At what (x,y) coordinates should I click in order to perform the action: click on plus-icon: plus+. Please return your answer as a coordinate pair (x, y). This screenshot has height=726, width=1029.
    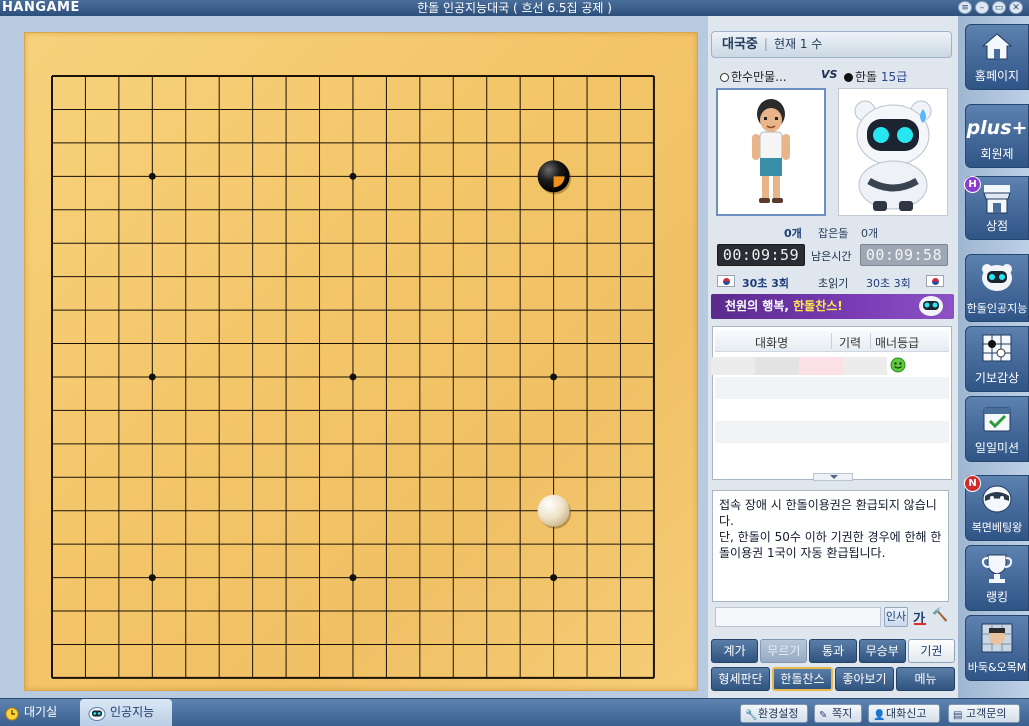
    Looking at the image, I should click on (997, 128).